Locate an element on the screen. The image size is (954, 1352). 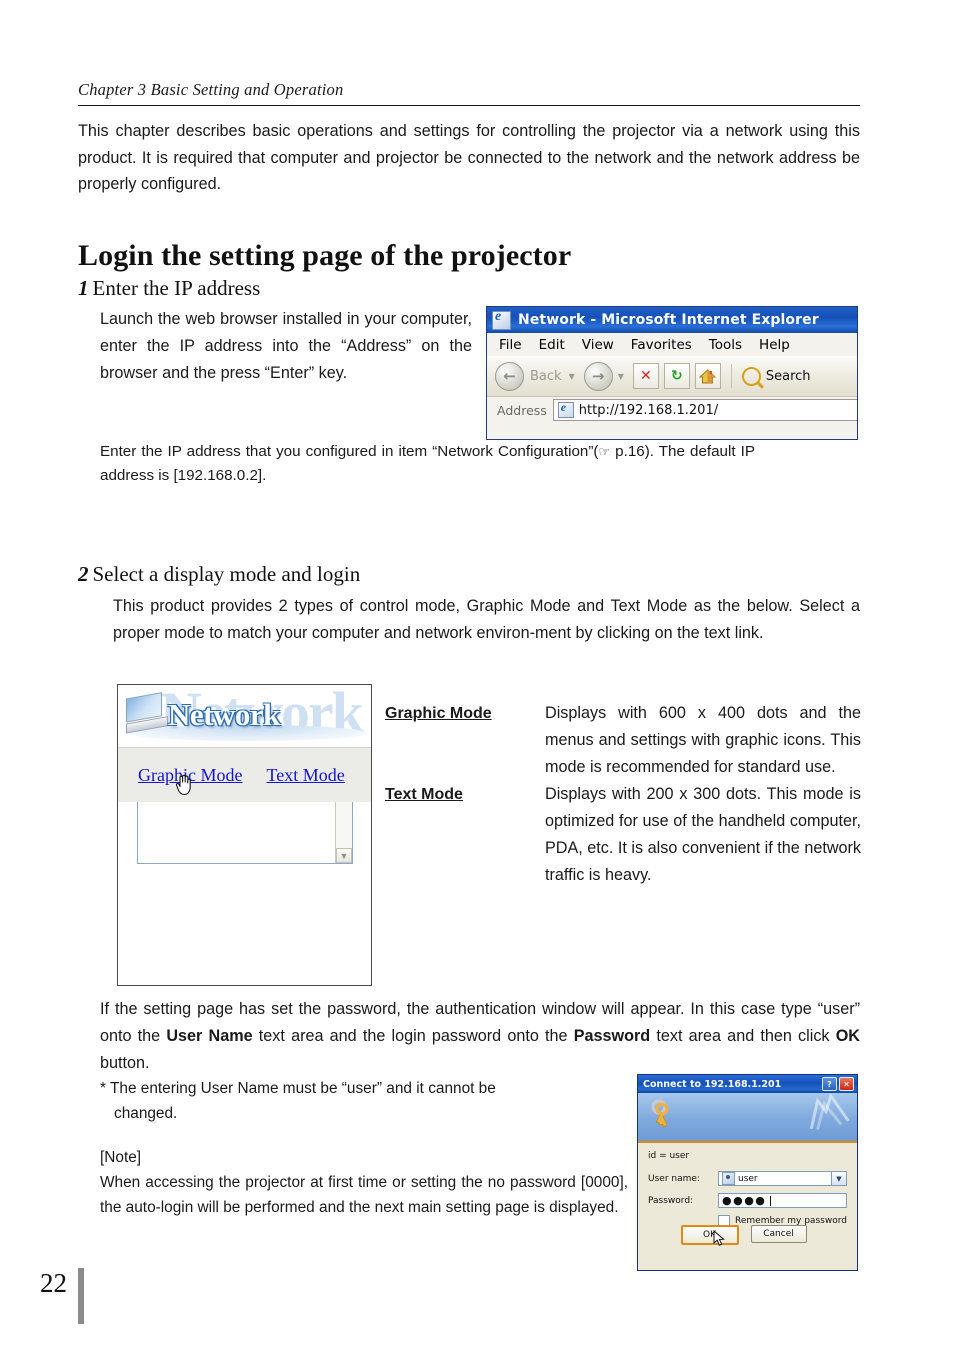
step-1-heading: 1 Enter the IP address is located at coordinates (169, 288).